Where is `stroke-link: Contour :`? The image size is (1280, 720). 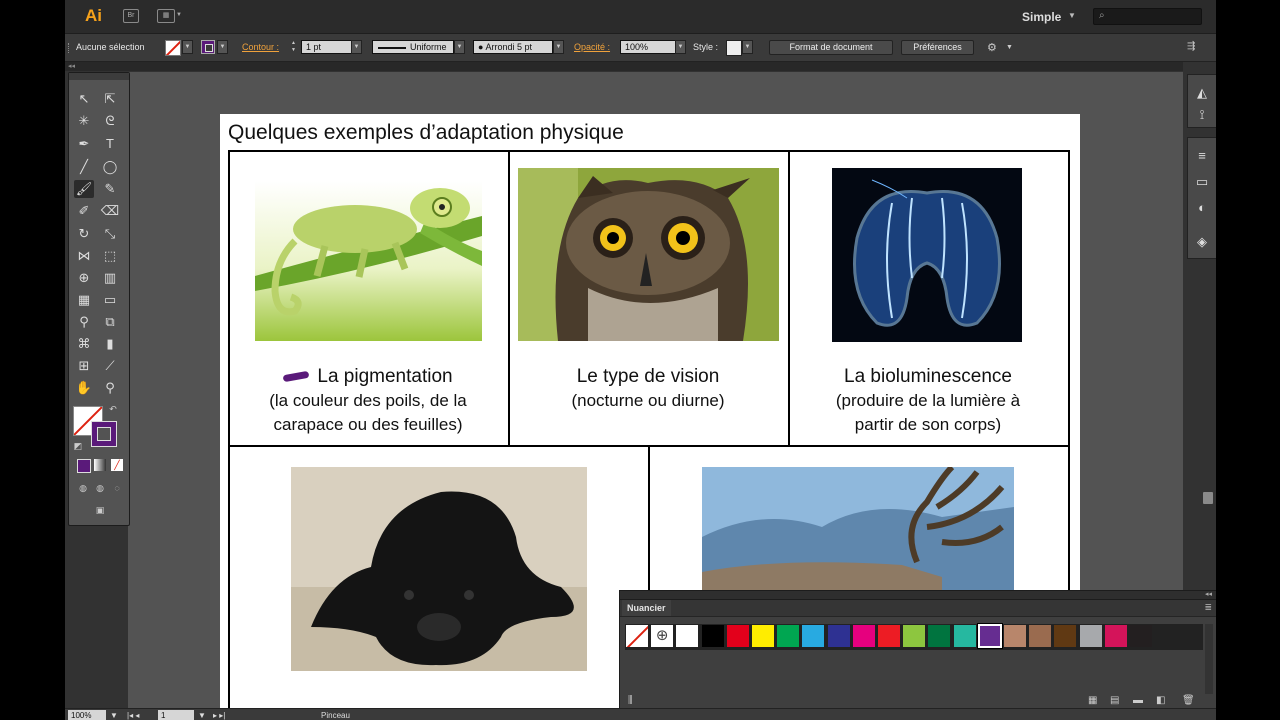
stroke-link: Contour : is located at coordinates (260, 47).